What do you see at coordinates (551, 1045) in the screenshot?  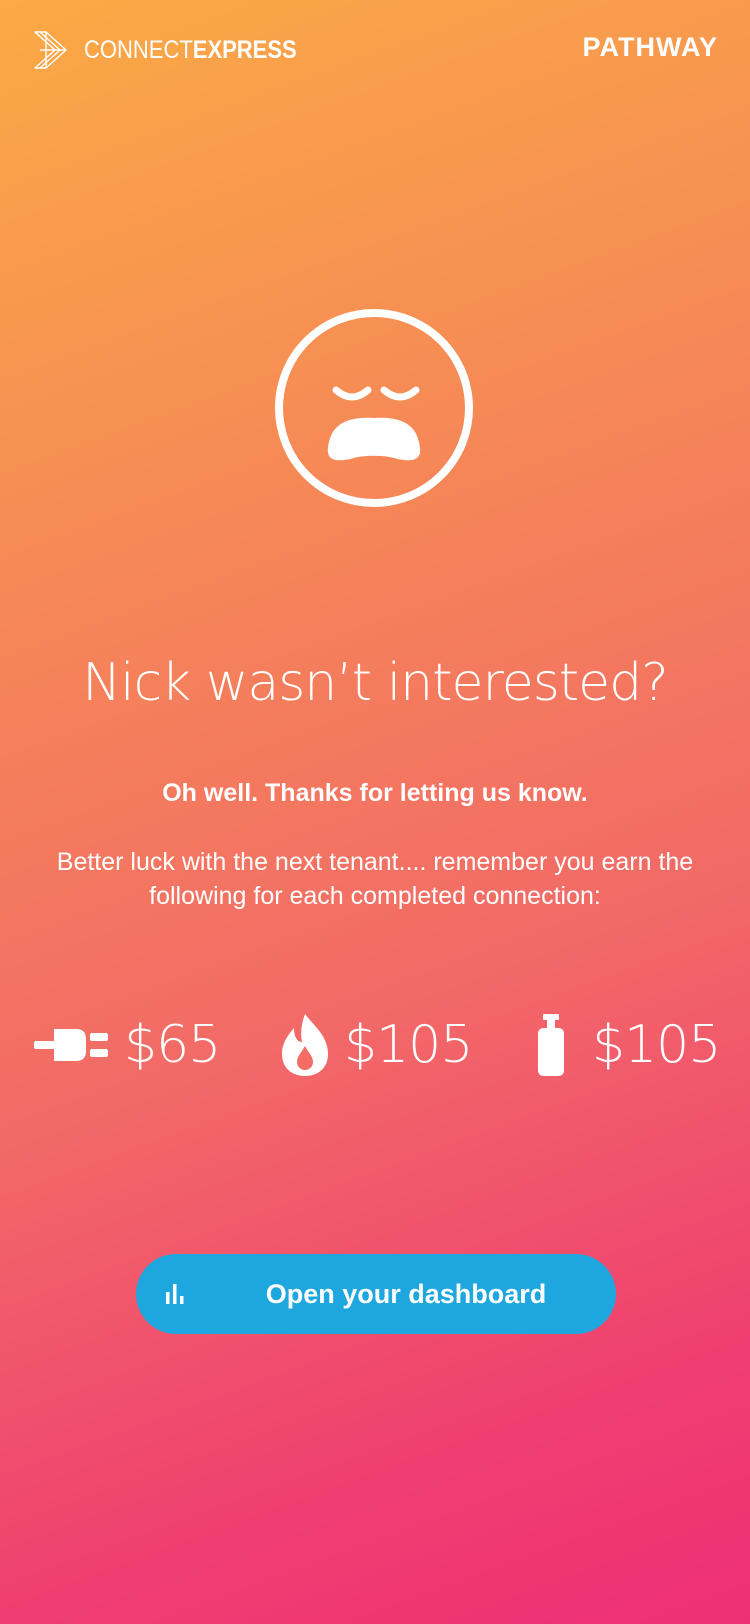 I see `gas-bottle-icon` at bounding box center [551, 1045].